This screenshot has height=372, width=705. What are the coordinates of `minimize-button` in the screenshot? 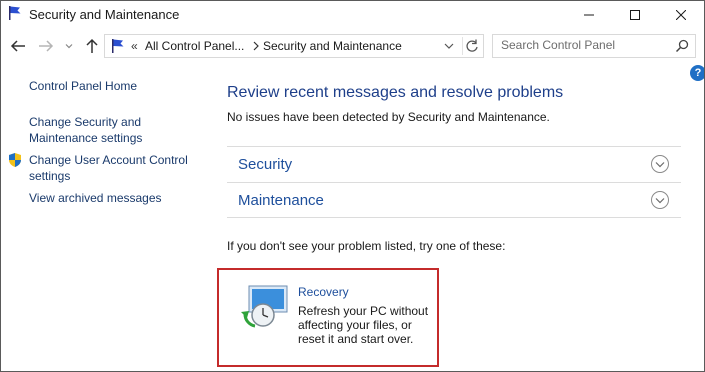 It's located at (589, 14).